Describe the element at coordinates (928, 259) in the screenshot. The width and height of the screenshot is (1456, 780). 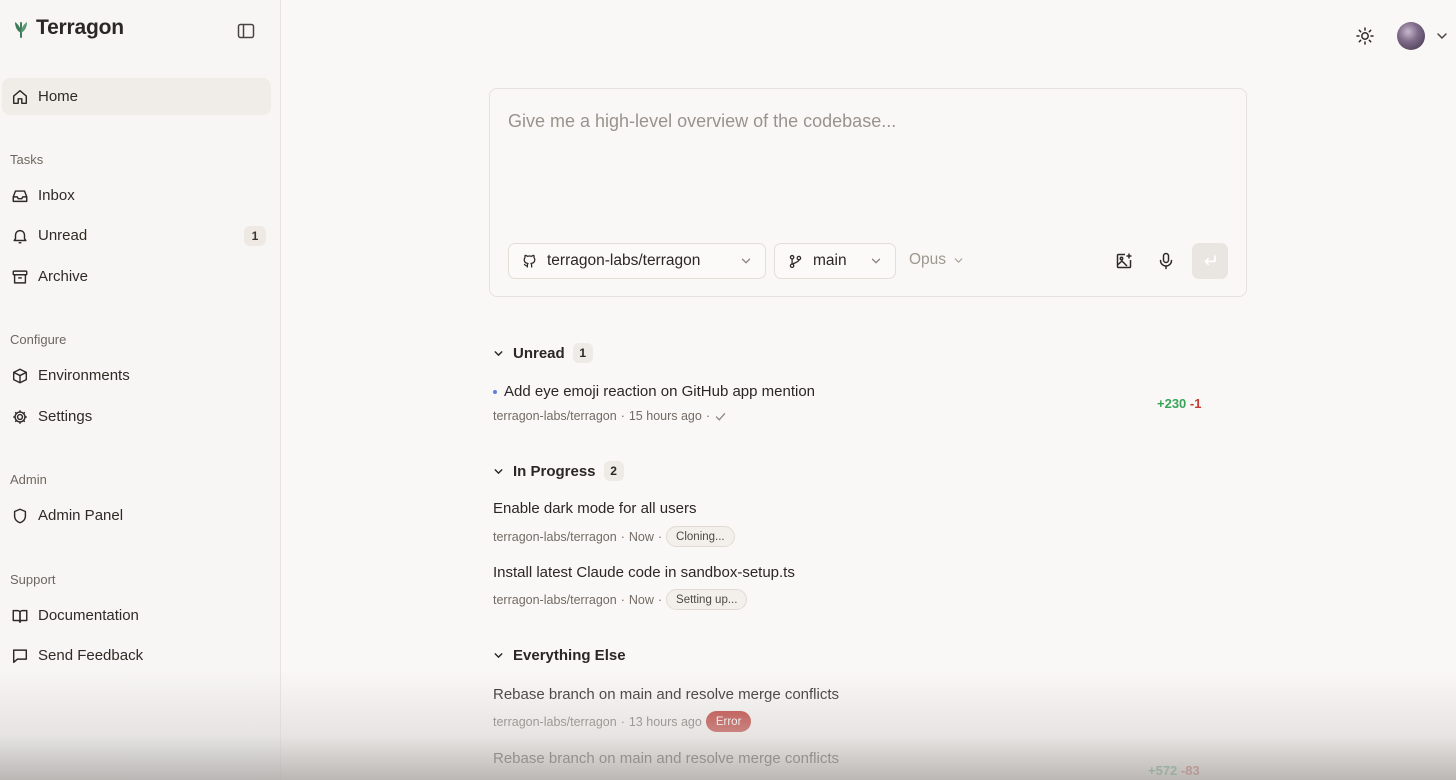
I see `model-name: Opus` at that location.